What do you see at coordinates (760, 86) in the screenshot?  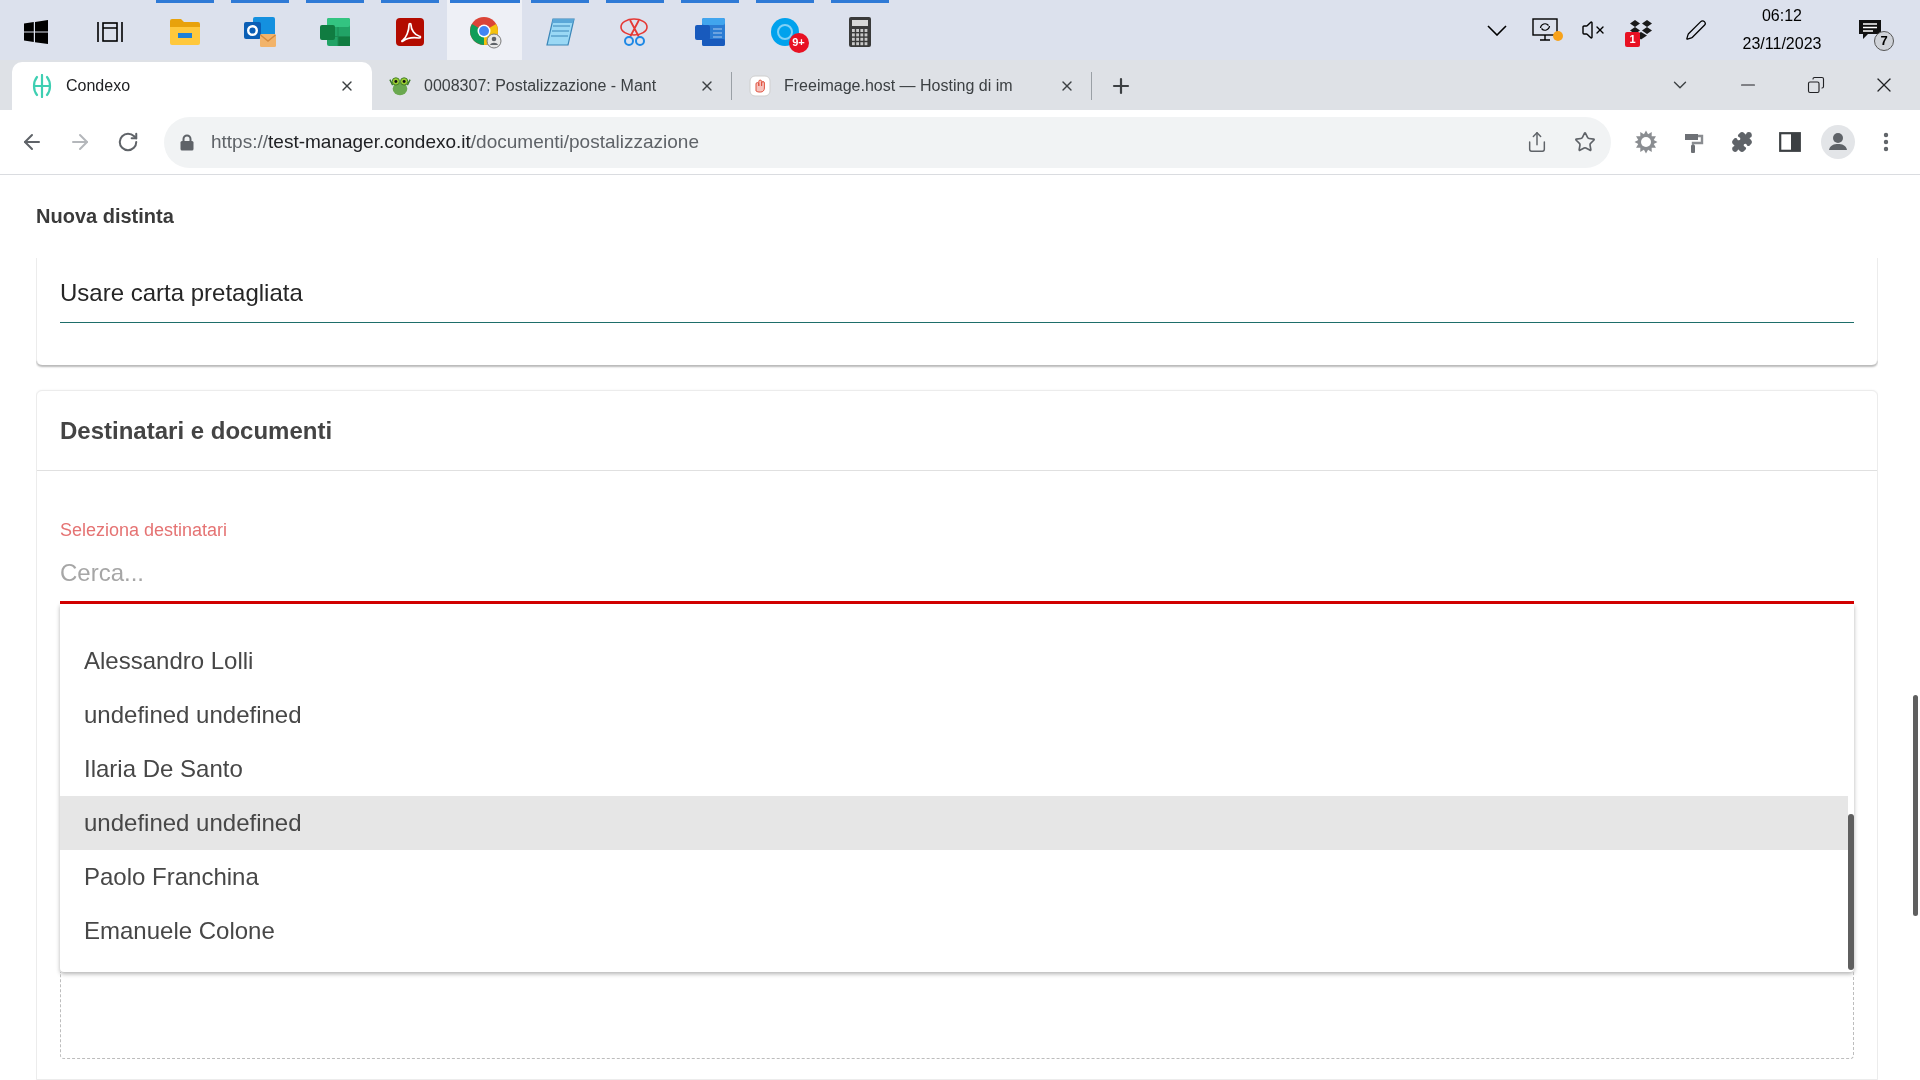 I see `hand-icon` at bounding box center [760, 86].